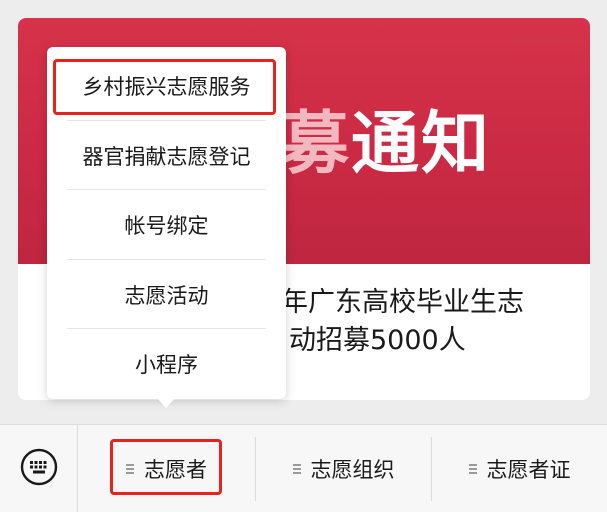 This screenshot has width=607, height=512. I want to click on submenu-item-account-binding: 帐号绑定, so click(166, 225).